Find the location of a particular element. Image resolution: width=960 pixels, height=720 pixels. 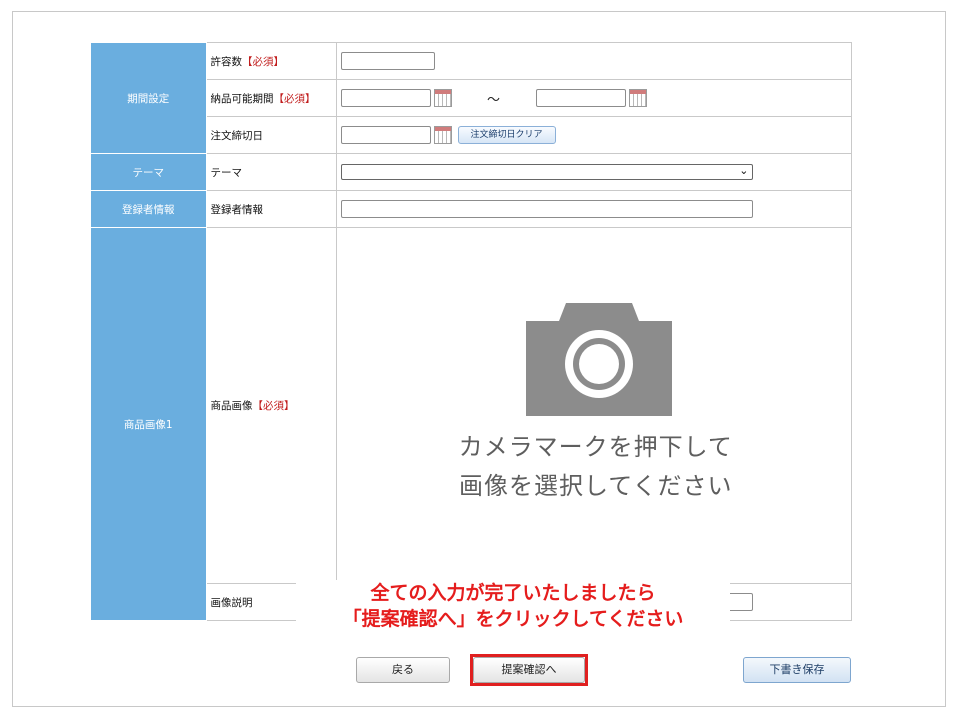

range-tilde: ～ is located at coordinates (493, 100).